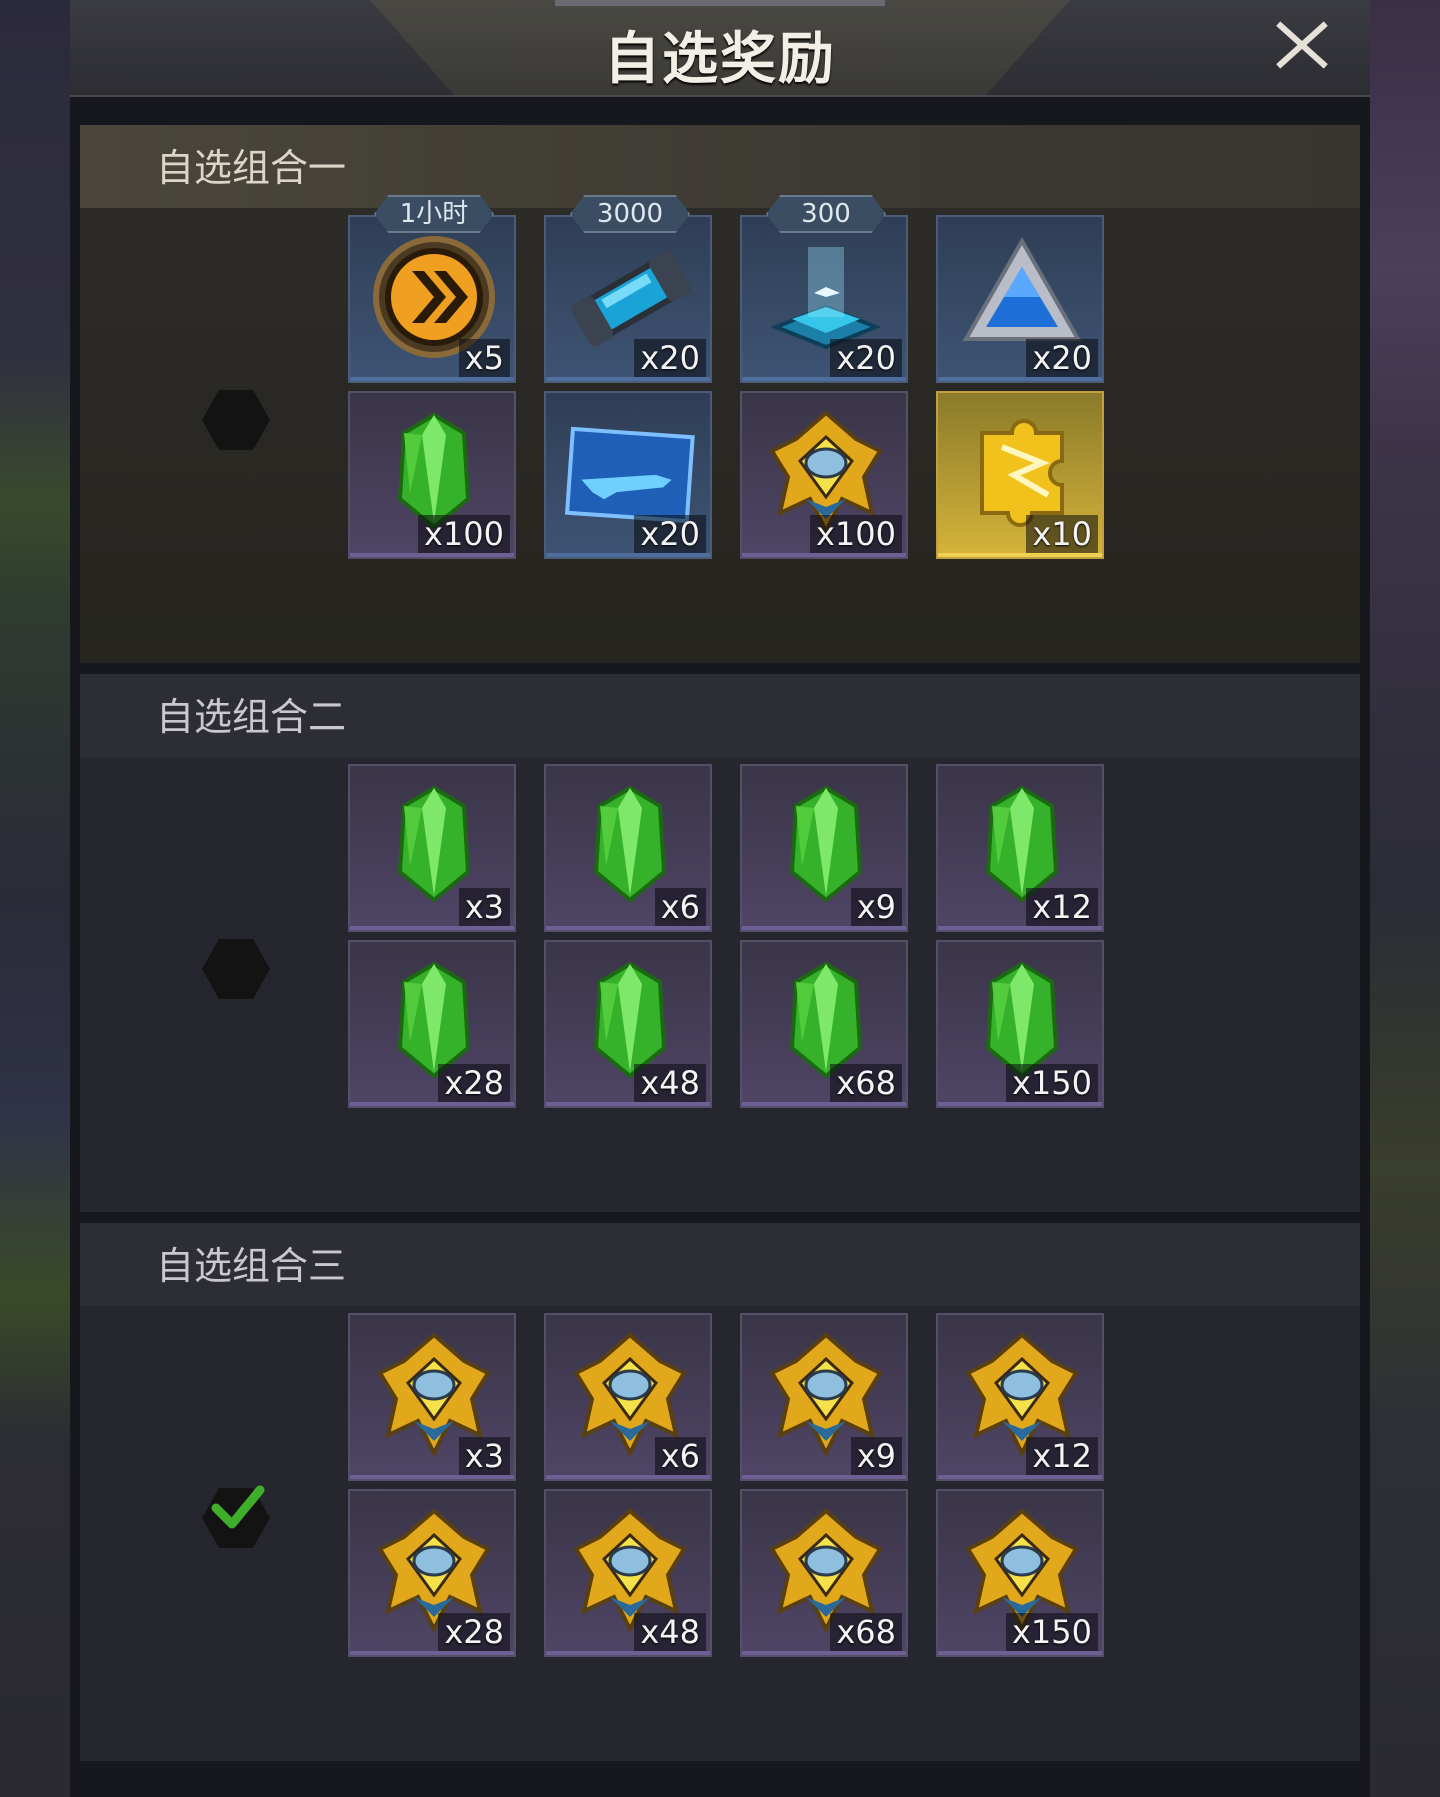  I want to click on dialog-header: 自选奖励, so click(720, 48).